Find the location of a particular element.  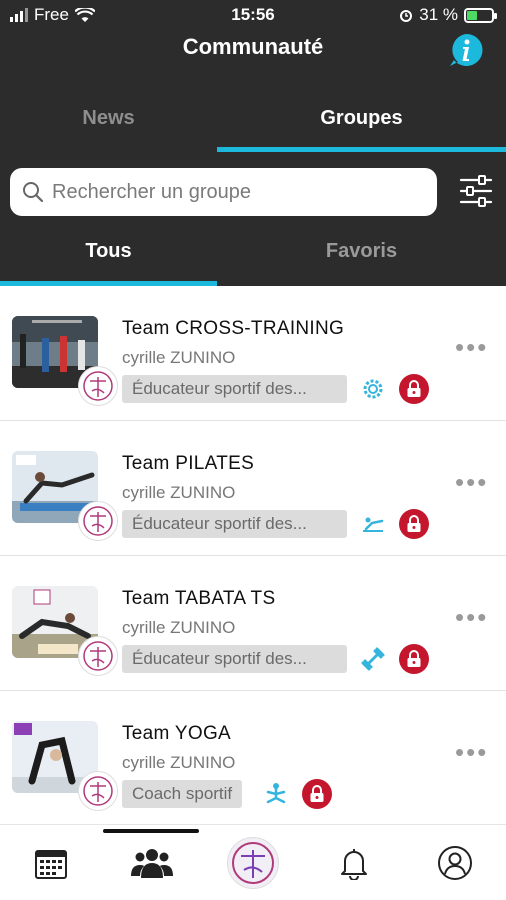

pilates-icon is located at coordinates (373, 524).